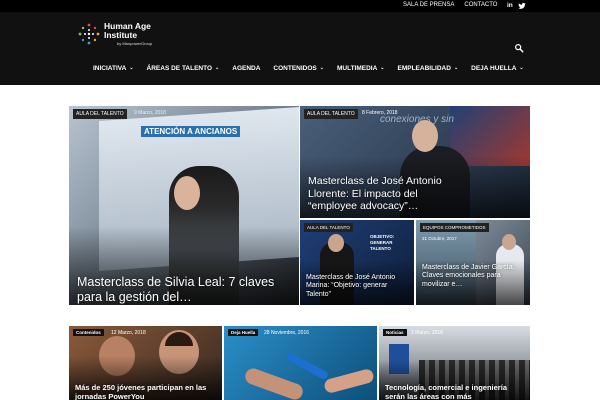 The height and width of the screenshot is (400, 600). I want to click on twitter-icon, so click(522, 6).